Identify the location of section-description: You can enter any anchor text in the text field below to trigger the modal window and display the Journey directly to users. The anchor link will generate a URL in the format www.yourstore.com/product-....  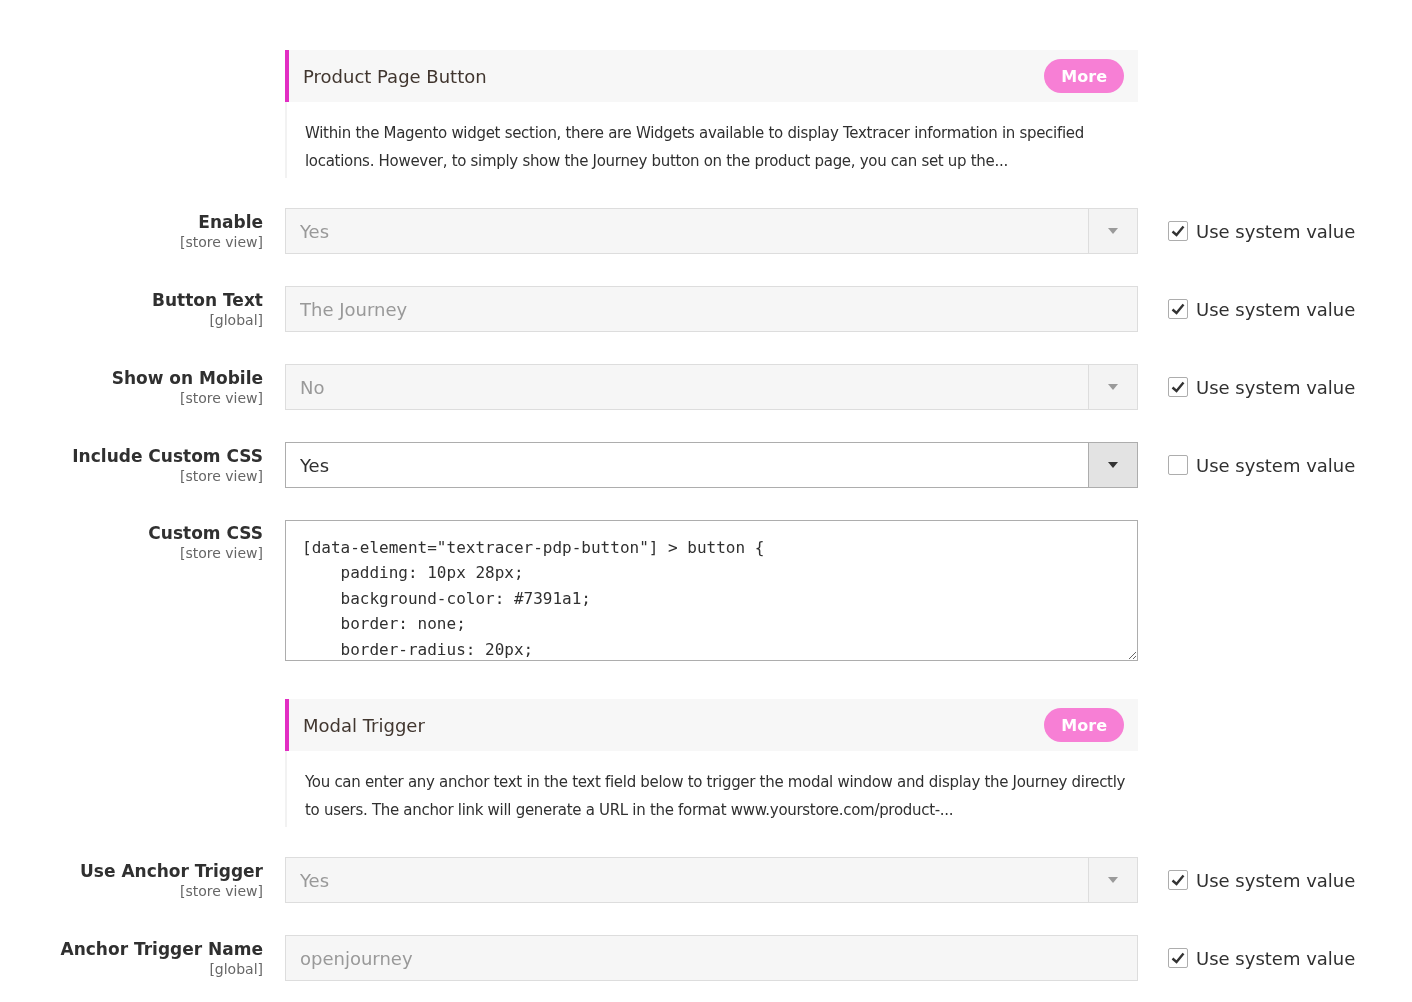
(711, 789).